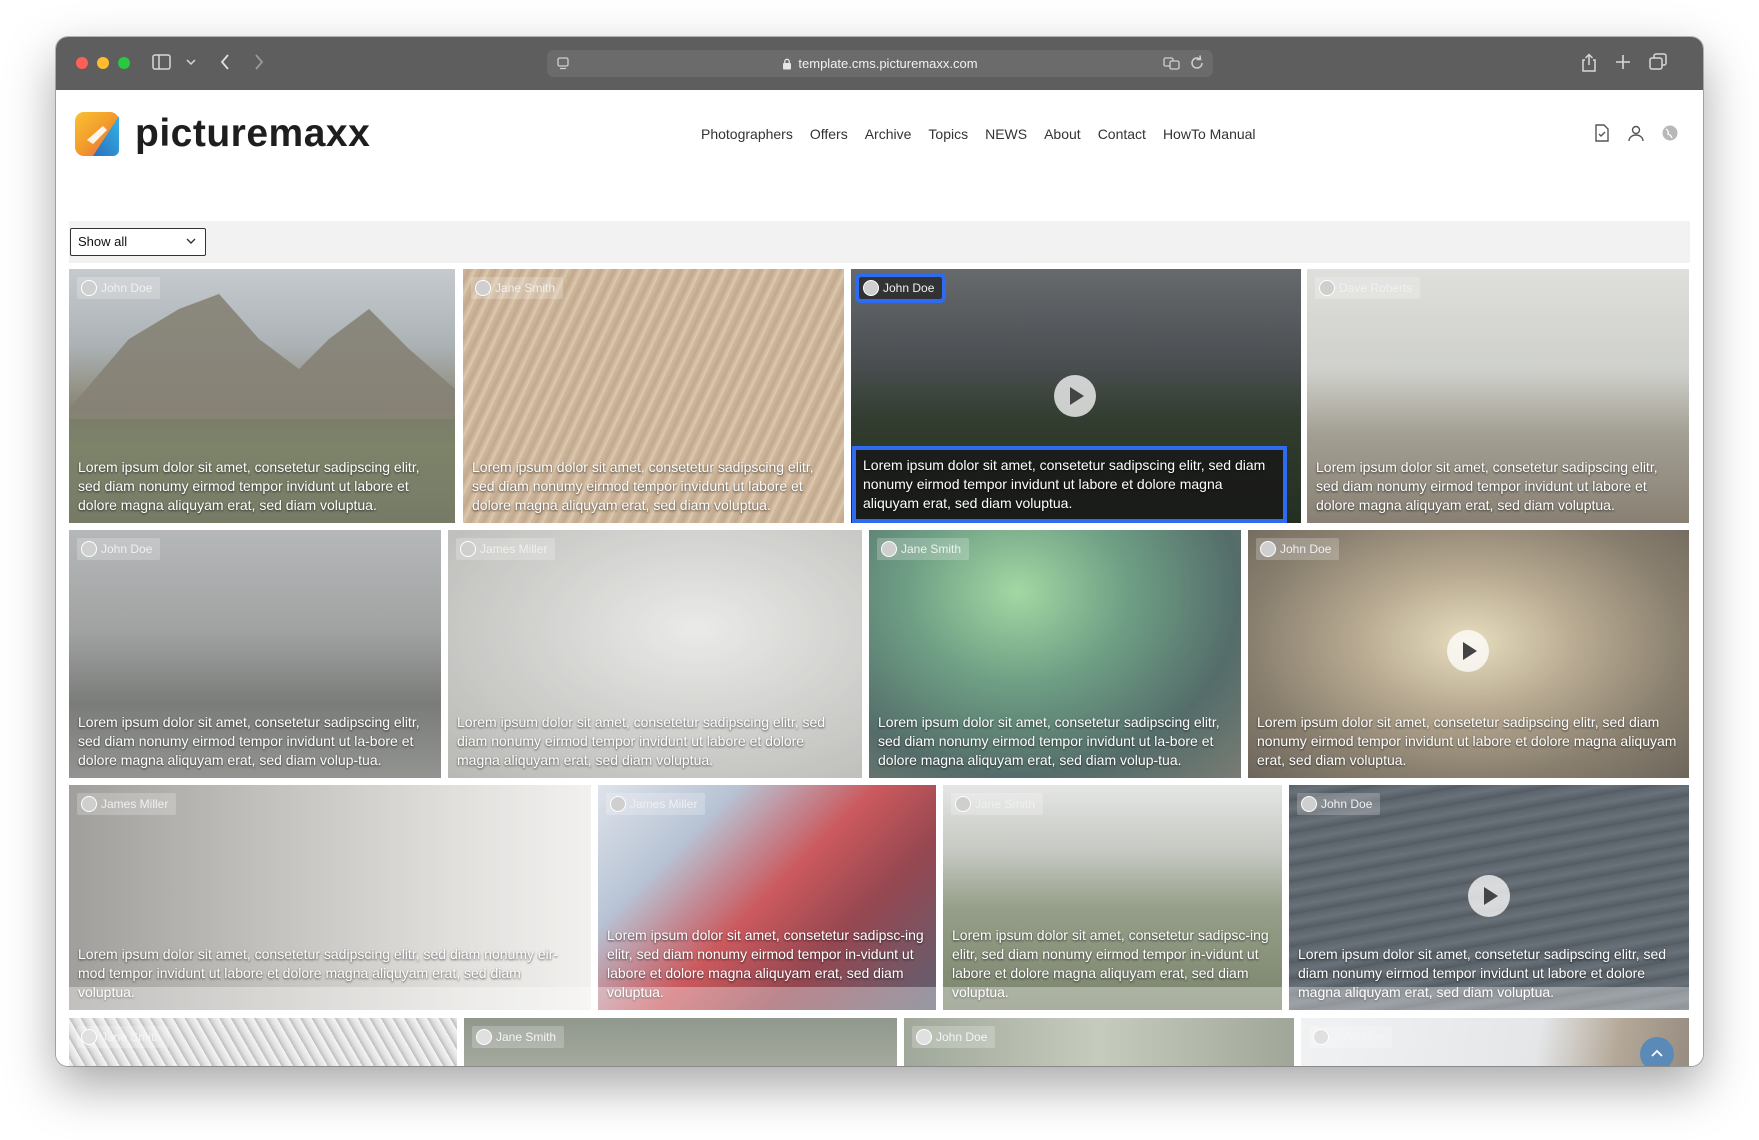  I want to click on sidebar-toggle-icon, so click(162, 62).